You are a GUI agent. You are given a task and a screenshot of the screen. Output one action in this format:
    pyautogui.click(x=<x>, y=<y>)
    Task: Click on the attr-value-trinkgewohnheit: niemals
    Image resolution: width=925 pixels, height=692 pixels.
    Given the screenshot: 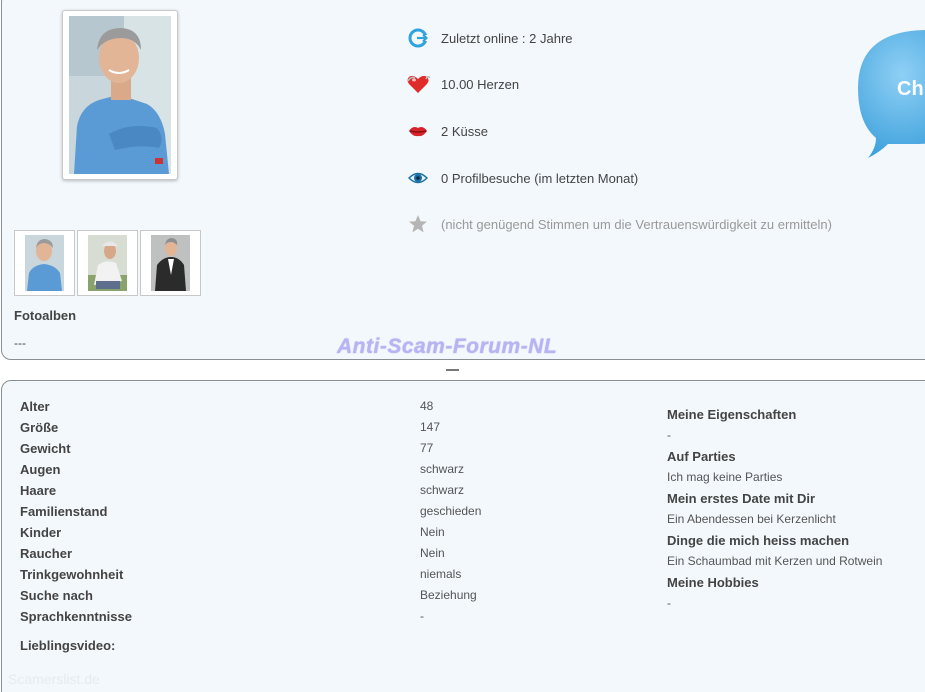 What is the action you would take?
    pyautogui.click(x=441, y=574)
    